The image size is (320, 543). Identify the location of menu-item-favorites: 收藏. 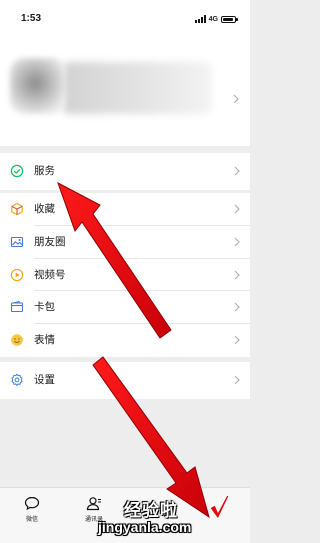
(125, 209).